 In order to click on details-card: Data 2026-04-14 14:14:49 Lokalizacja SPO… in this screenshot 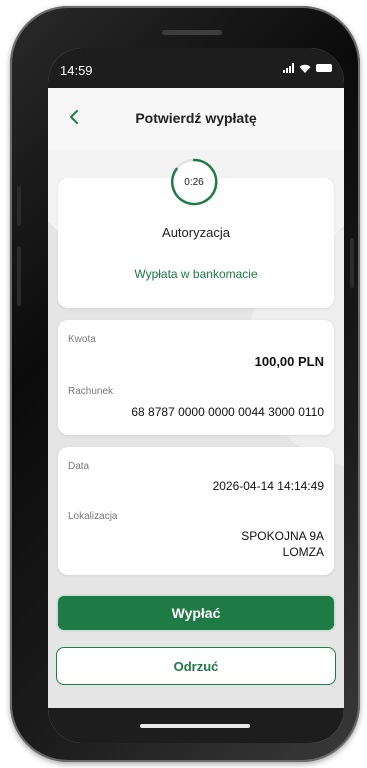, I will do `click(196, 511)`.